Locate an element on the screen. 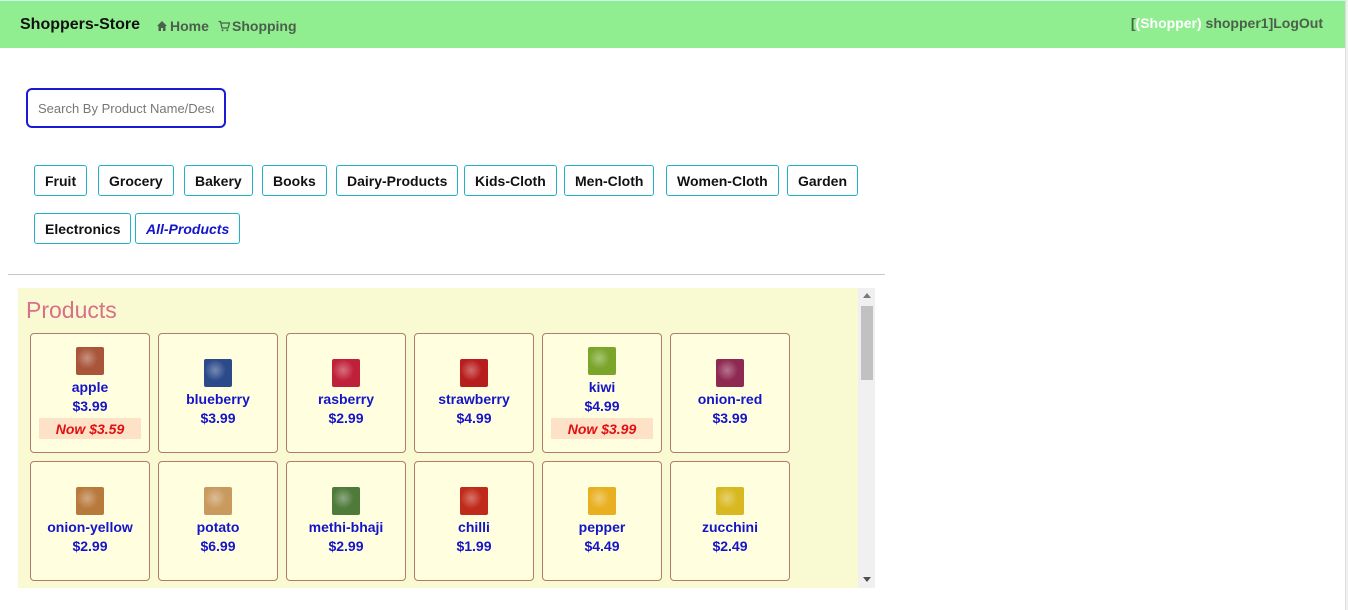 The width and height of the screenshot is (1348, 610). logout-link: LogOut is located at coordinates (1298, 23).